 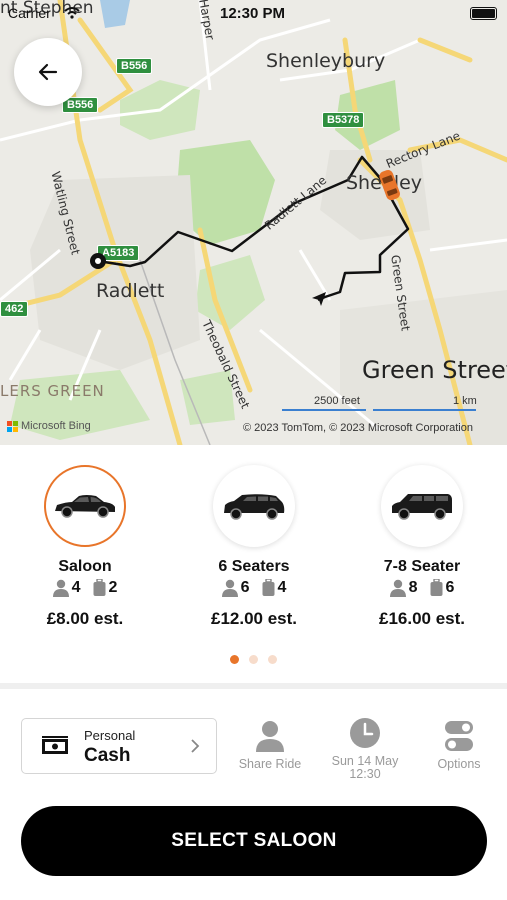 What do you see at coordinates (319, 299) in the screenshot?
I see `destination-arrow-icon` at bounding box center [319, 299].